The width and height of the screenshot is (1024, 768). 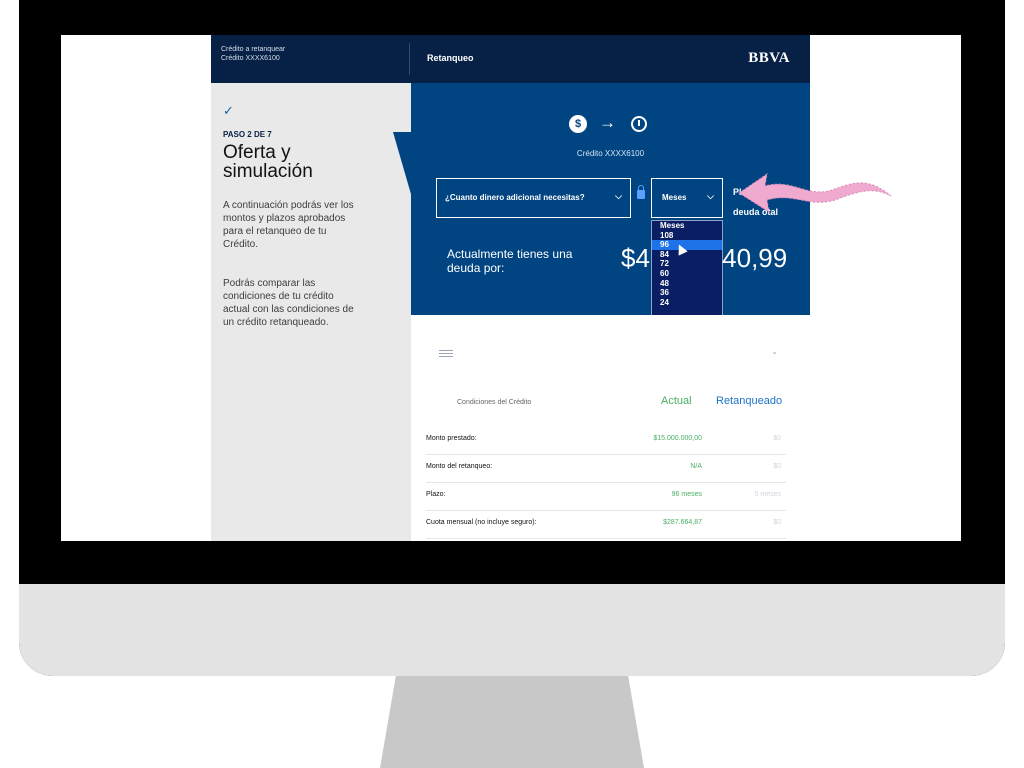 I want to click on amount-select-label: ¿Cuanto dinero adicional necesitas?, so click(x=515, y=197).